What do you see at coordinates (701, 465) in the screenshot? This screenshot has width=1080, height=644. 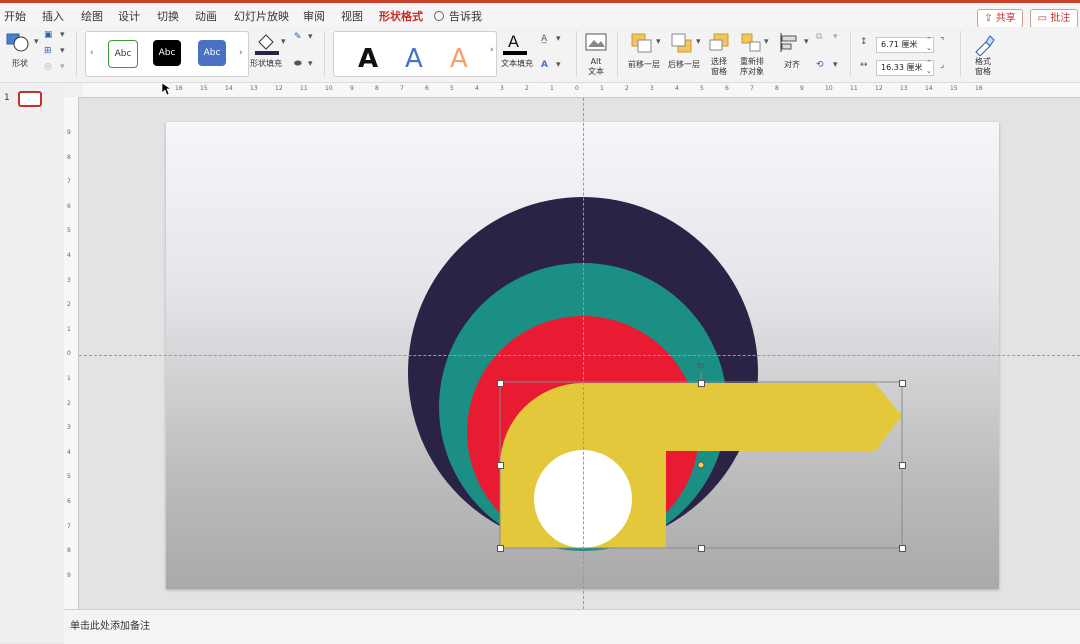 I see `adjustment-handle-icon` at bounding box center [701, 465].